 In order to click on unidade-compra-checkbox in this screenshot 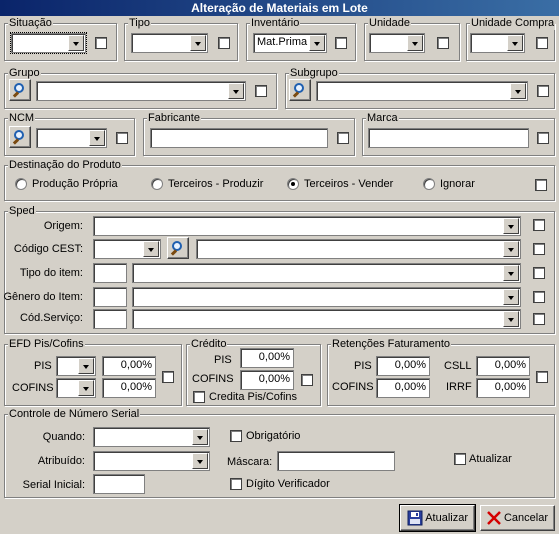, I will do `click(542, 43)`.